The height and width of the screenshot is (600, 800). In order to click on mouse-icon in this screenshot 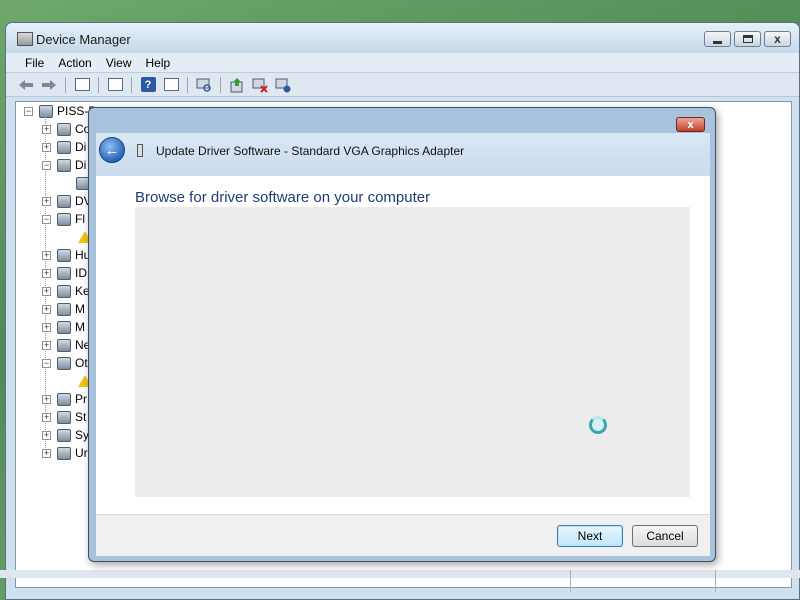, I will do `click(64, 309)`.